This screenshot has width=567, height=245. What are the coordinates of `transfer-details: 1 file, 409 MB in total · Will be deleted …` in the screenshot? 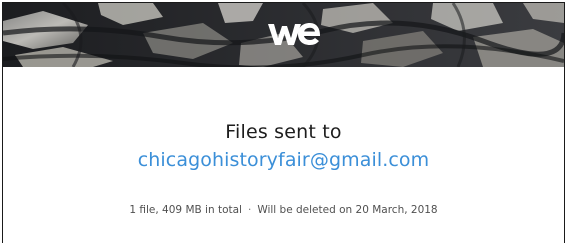 It's located at (283, 210).